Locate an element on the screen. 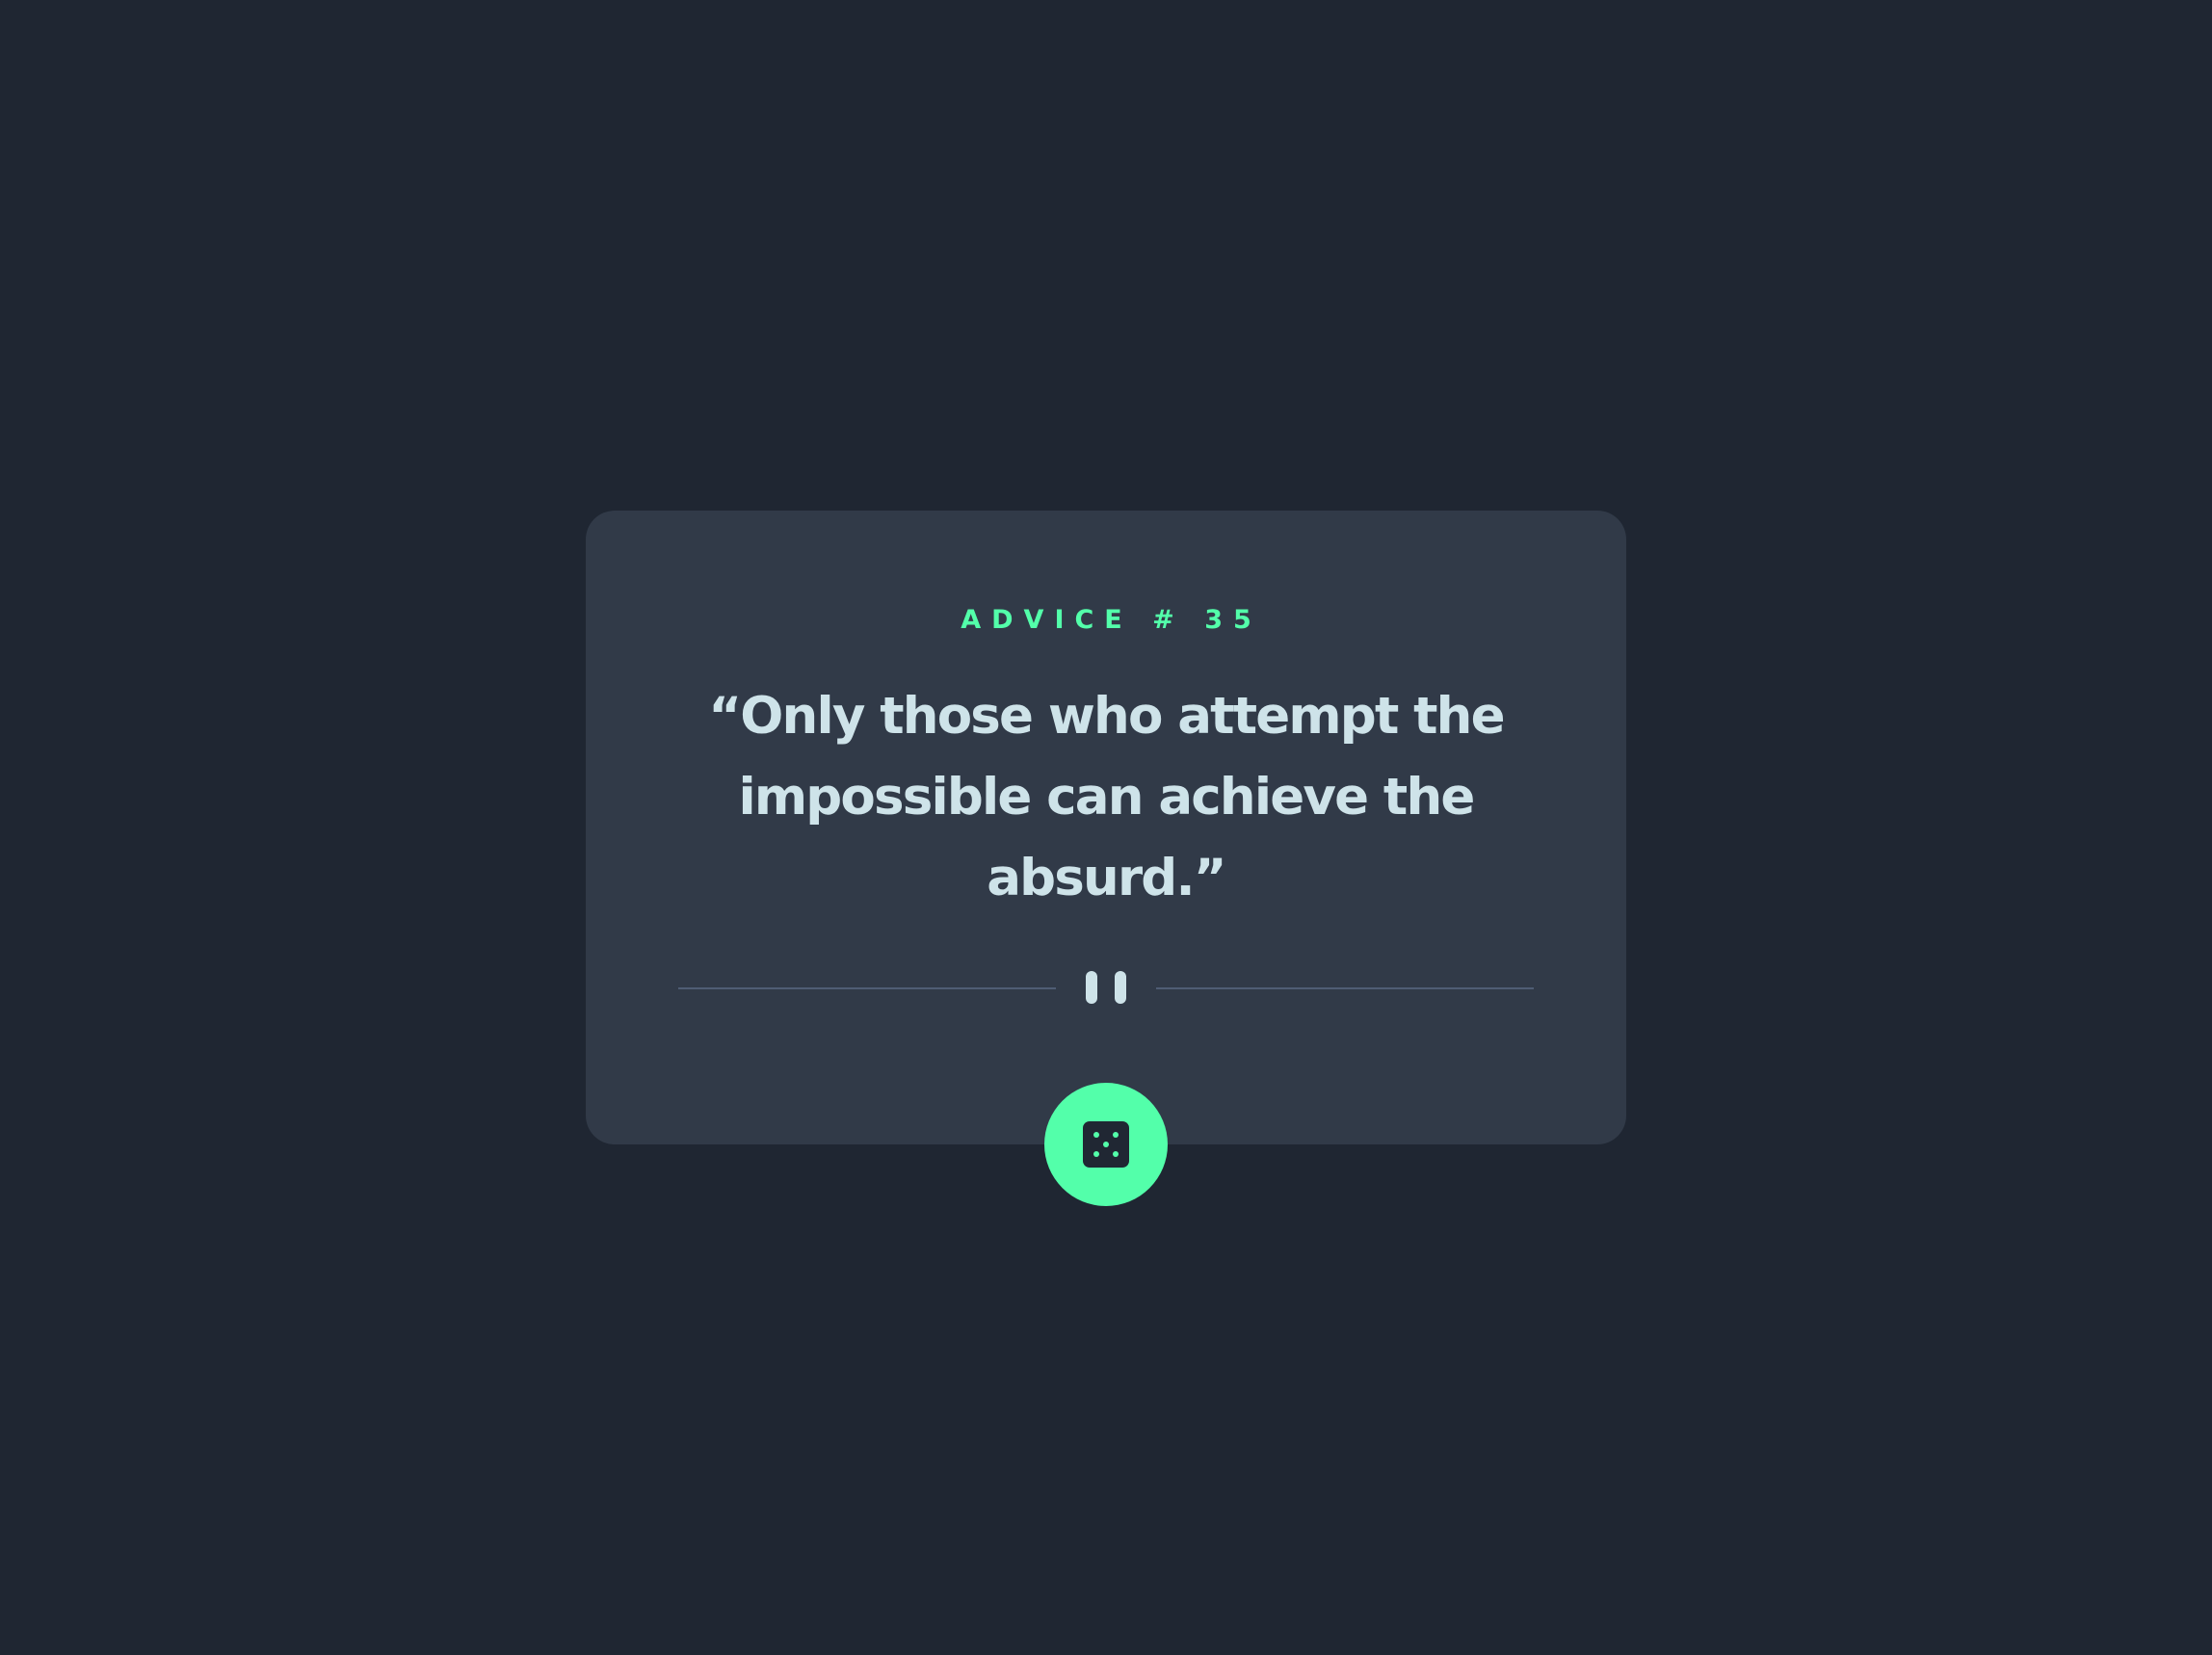 The height and width of the screenshot is (1655, 2212). dice-icon is located at coordinates (1106, 1145).